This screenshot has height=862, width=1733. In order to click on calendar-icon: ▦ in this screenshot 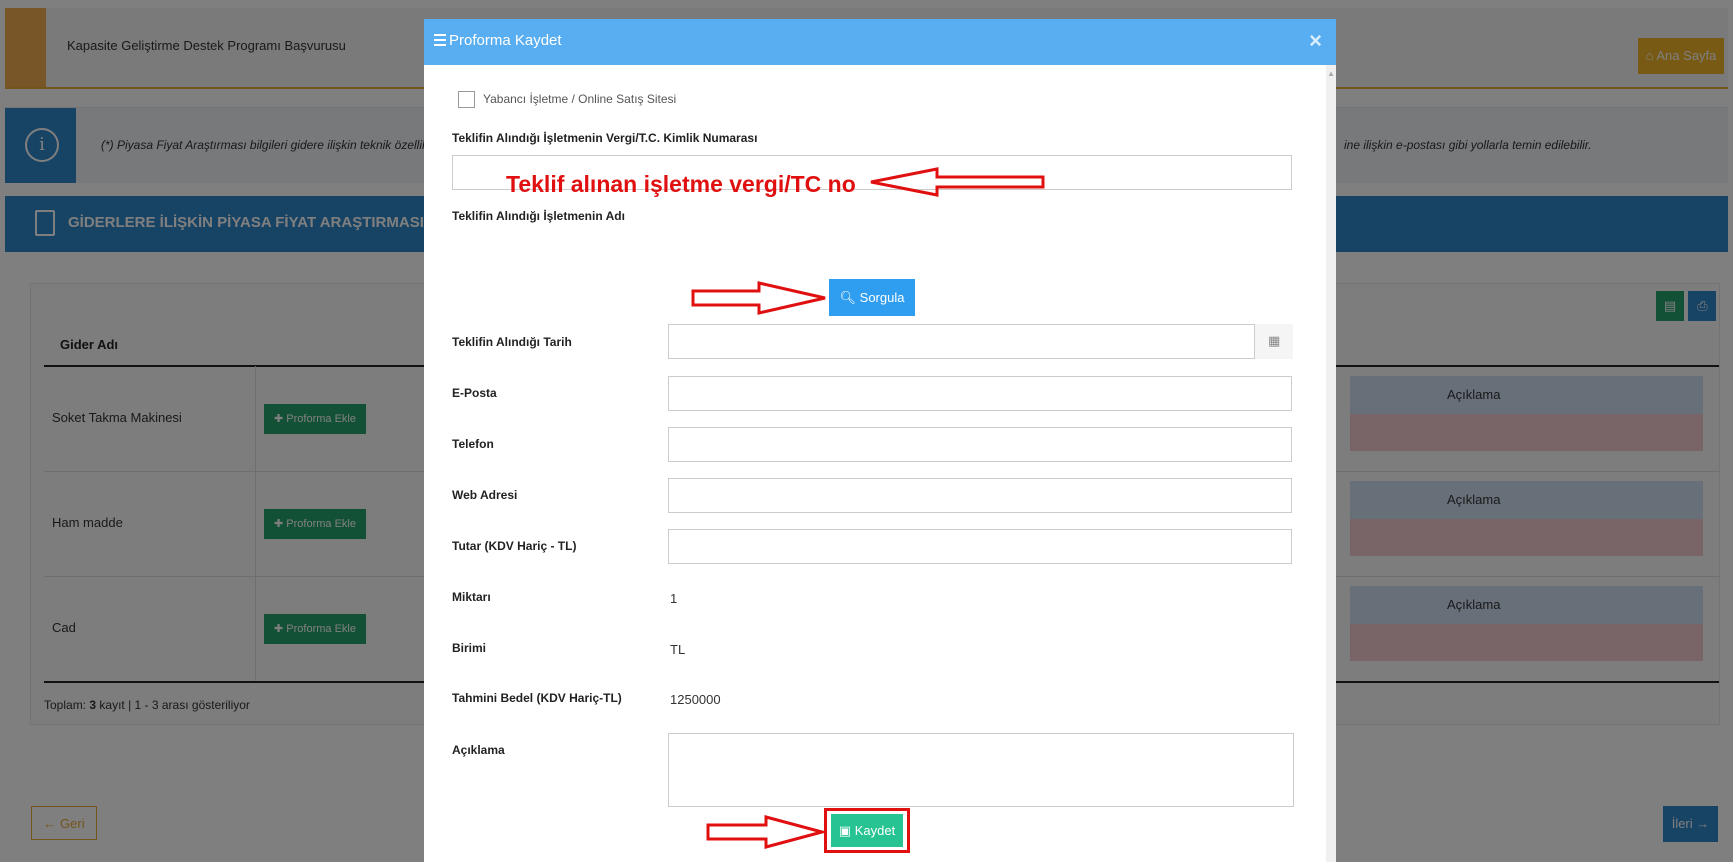, I will do `click(1274, 340)`.